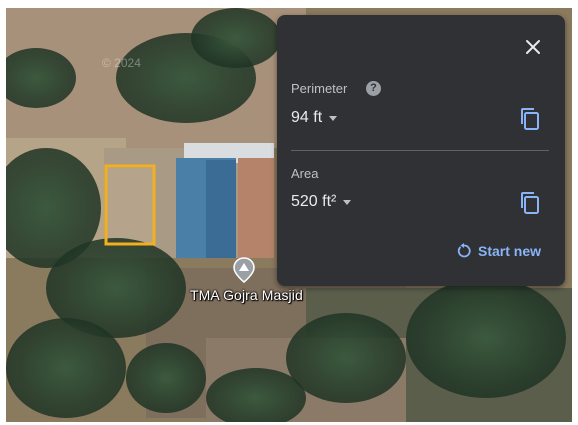 This screenshot has width=578, height=425. Describe the element at coordinates (246, 295) in the screenshot. I see `place-label: TMA Gojra Masjid` at that location.